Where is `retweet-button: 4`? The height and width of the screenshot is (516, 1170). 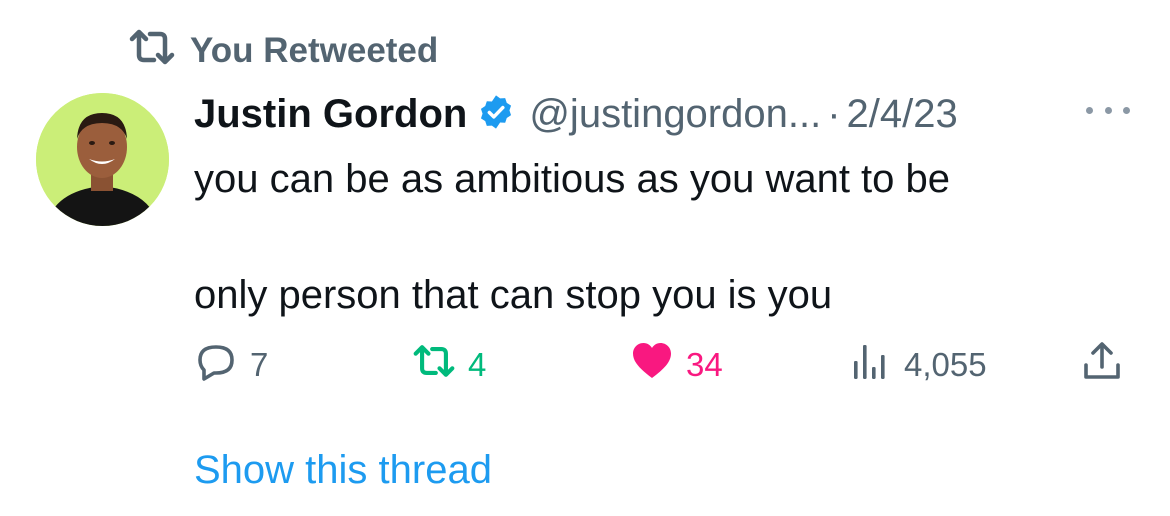 retweet-button: 4 is located at coordinates (449, 365).